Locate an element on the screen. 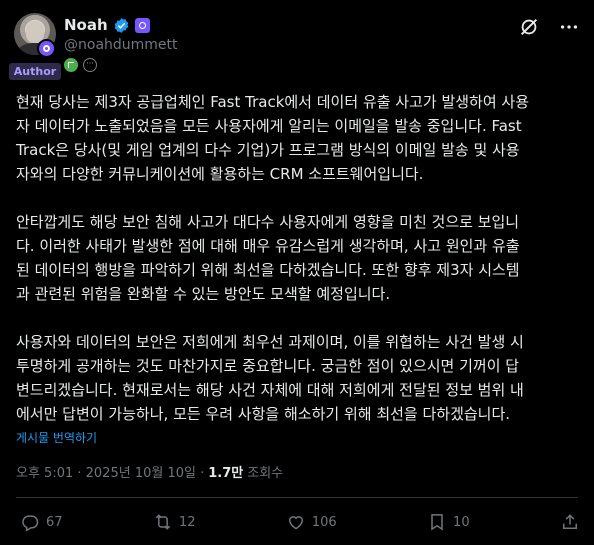 The width and height of the screenshot is (594, 545). affiliate-avatar-badge-icon is located at coordinates (46, 48).